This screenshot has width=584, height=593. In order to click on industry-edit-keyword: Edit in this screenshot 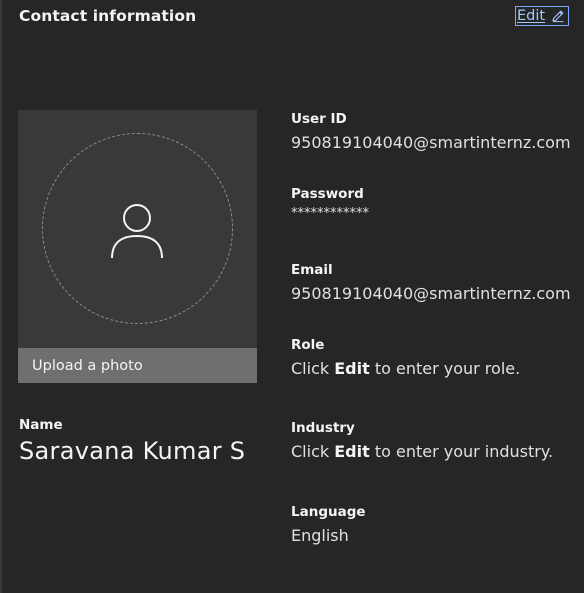, I will do `click(352, 451)`.